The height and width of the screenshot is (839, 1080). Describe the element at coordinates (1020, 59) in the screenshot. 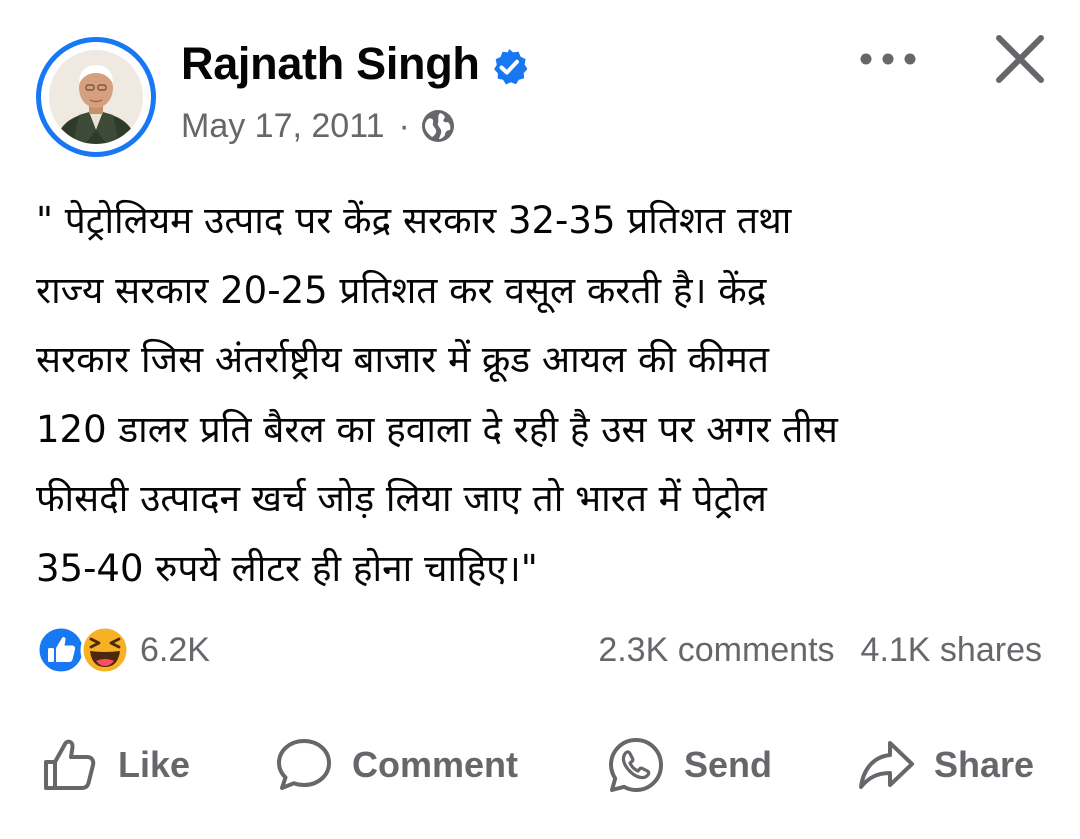

I see `close-icon` at that location.